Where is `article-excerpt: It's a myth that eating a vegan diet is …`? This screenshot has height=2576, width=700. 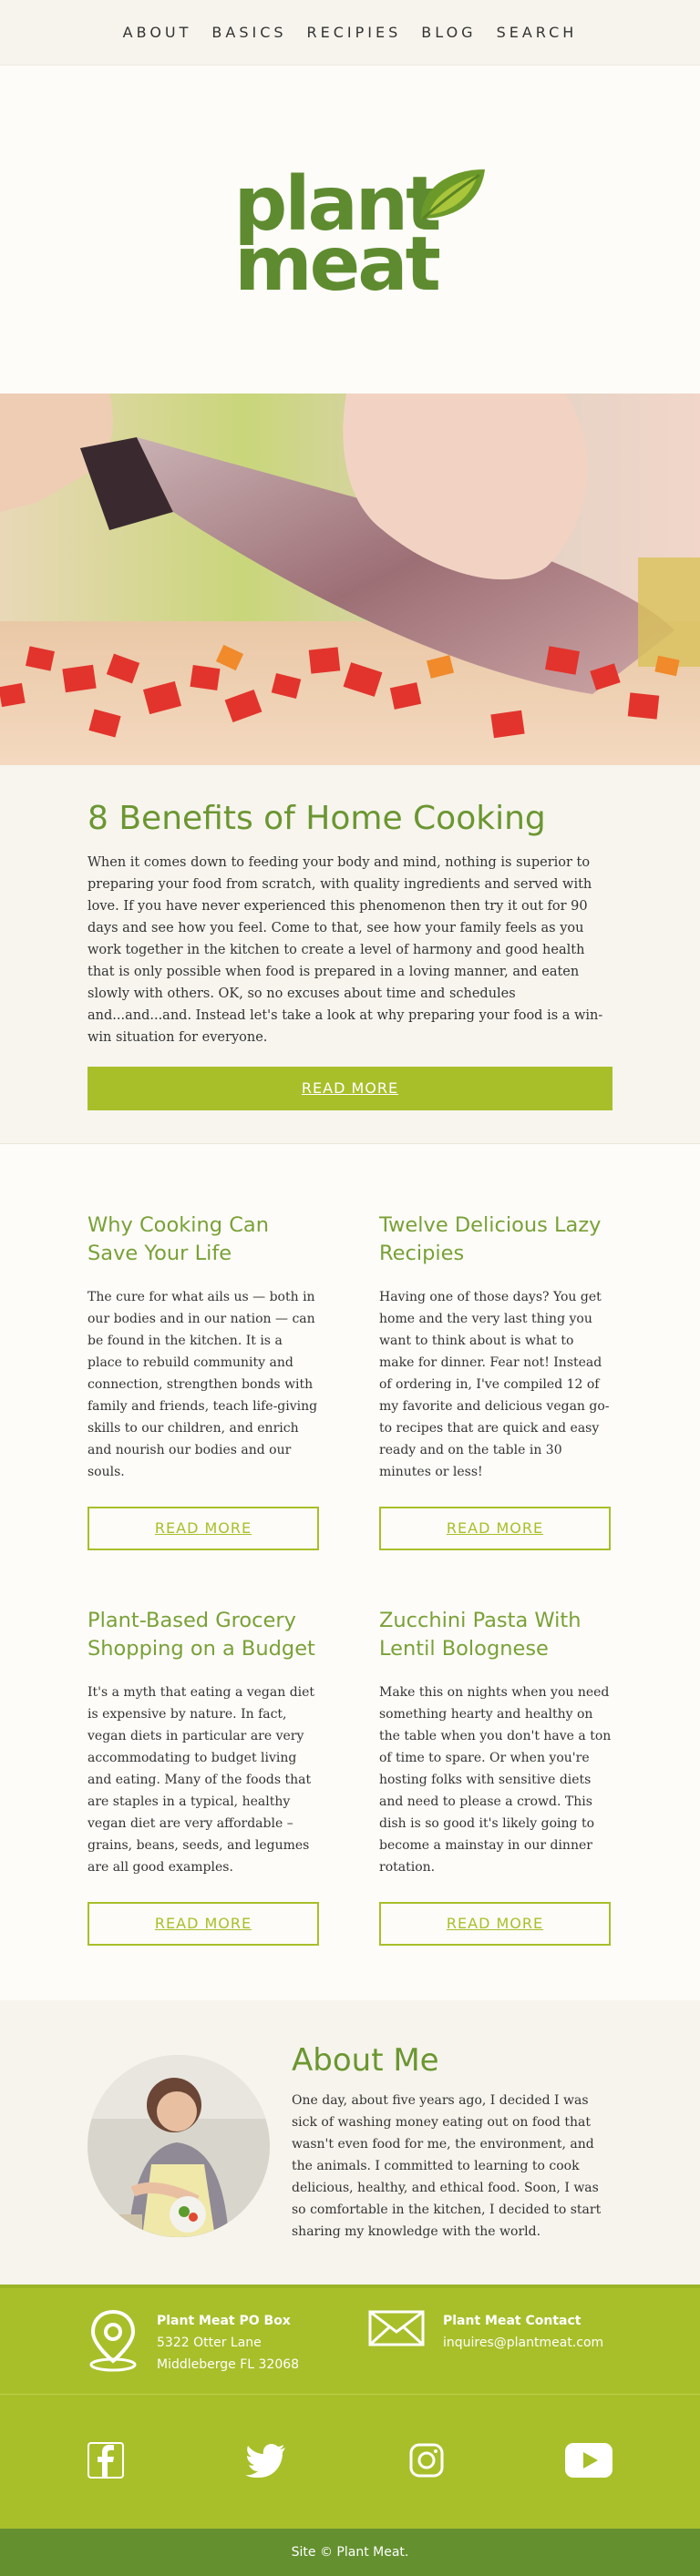
article-excerpt: It's a myth that eating a vegan diet is … is located at coordinates (202, 1780).